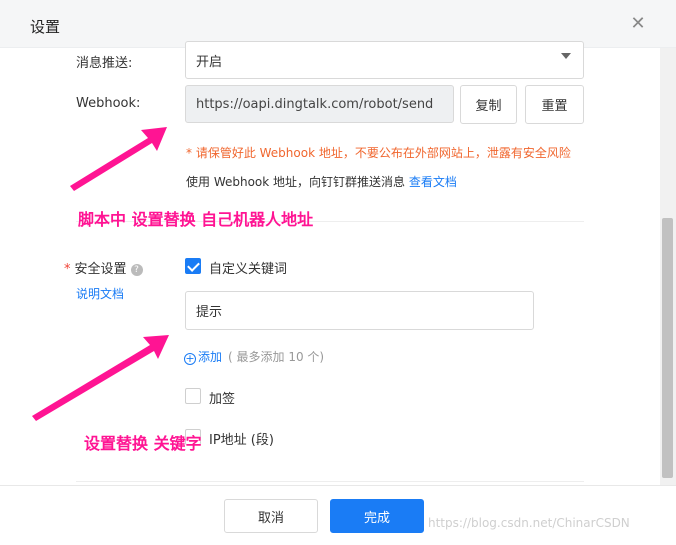 The width and height of the screenshot is (676, 545). Describe the element at coordinates (384, 60) in the screenshot. I see `push-select: 开启` at that location.